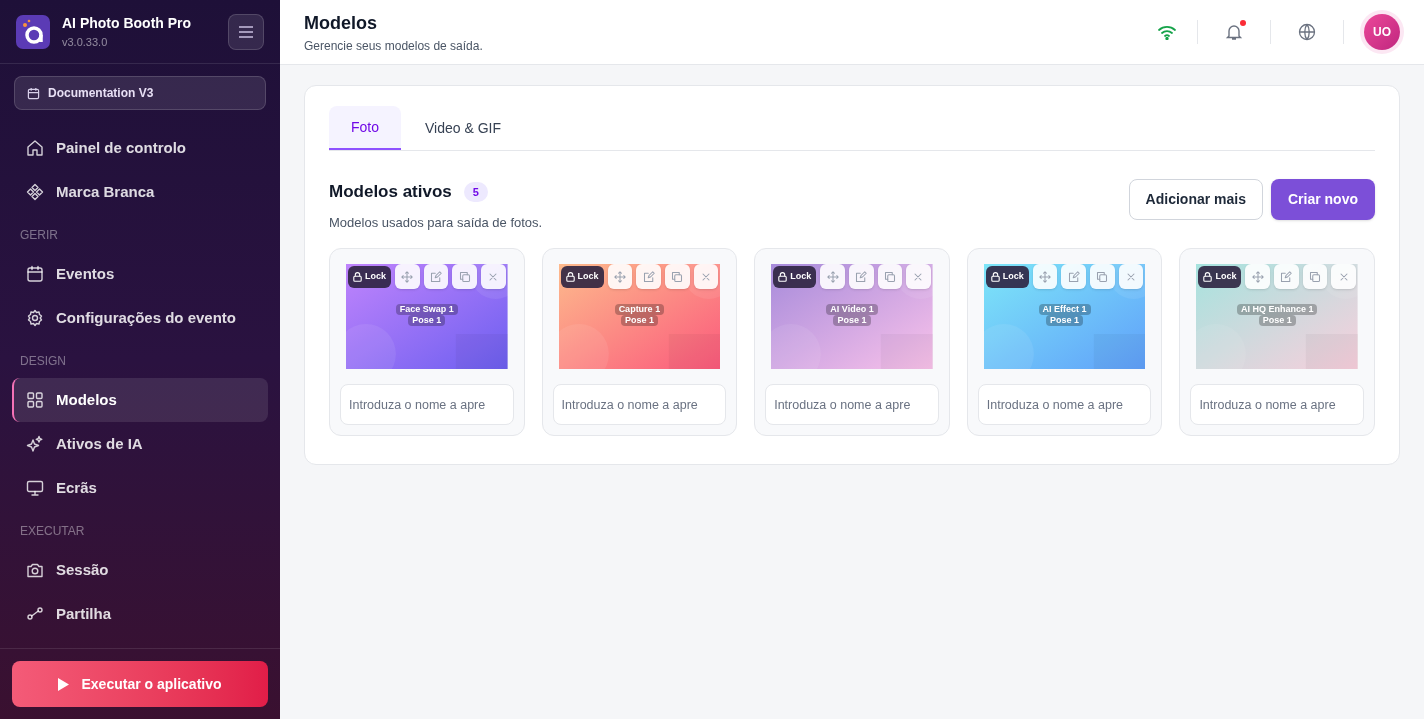  What do you see at coordinates (341, 23) in the screenshot?
I see `page-title: Modelos` at bounding box center [341, 23].